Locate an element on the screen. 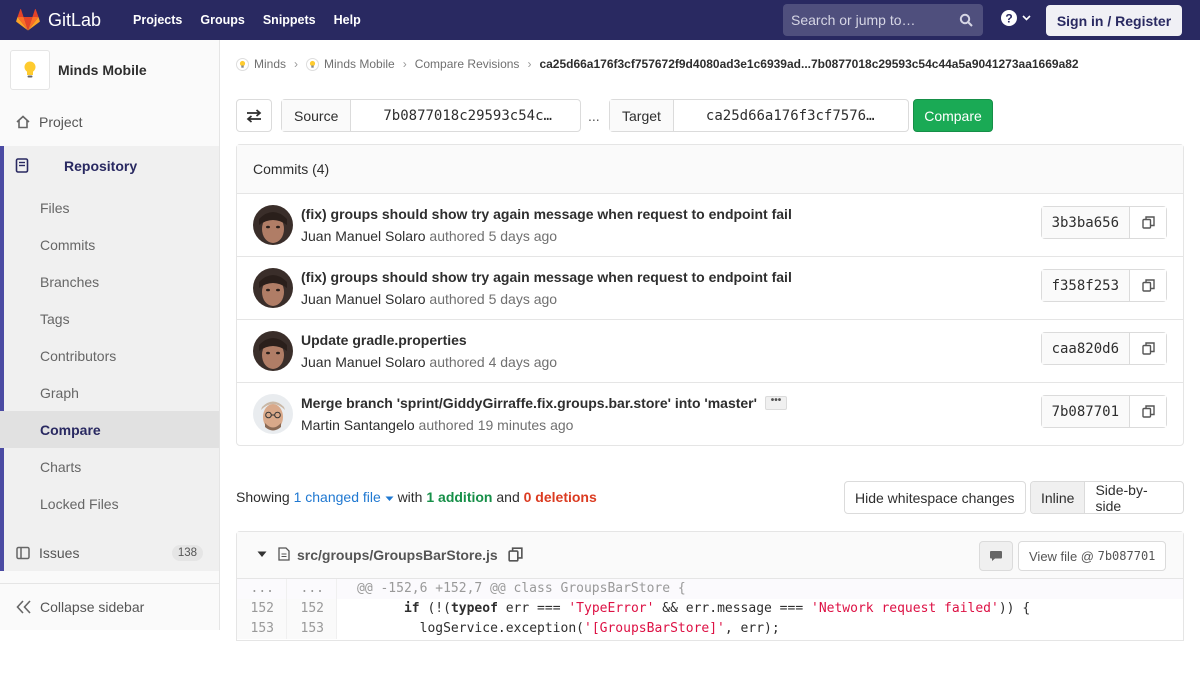  gitlab-logo: GitLab is located at coordinates (58, 20).